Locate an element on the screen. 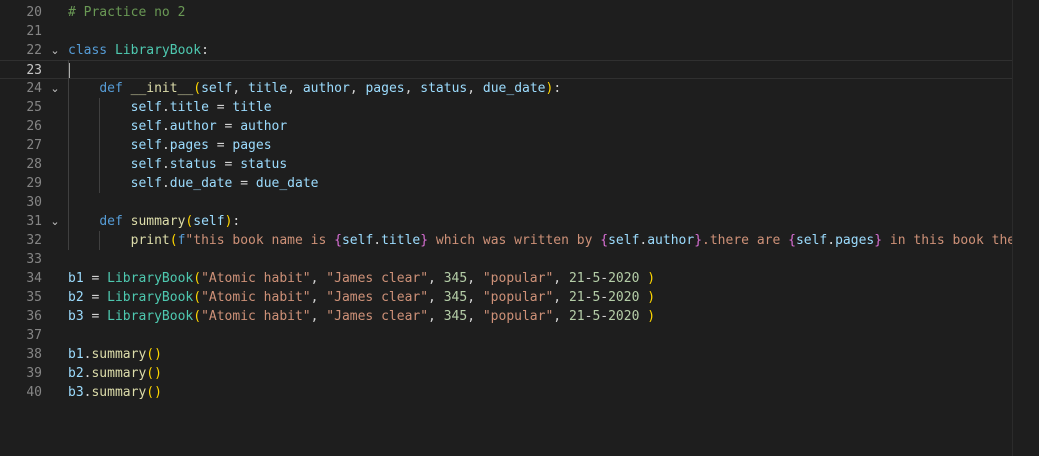 The width and height of the screenshot is (1039, 456). line-number: 28 is located at coordinates (34, 164).